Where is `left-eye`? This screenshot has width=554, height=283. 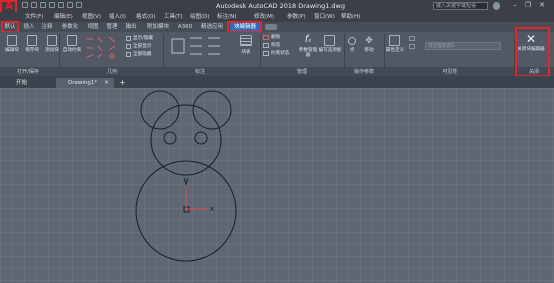
left-eye is located at coordinates (170, 138).